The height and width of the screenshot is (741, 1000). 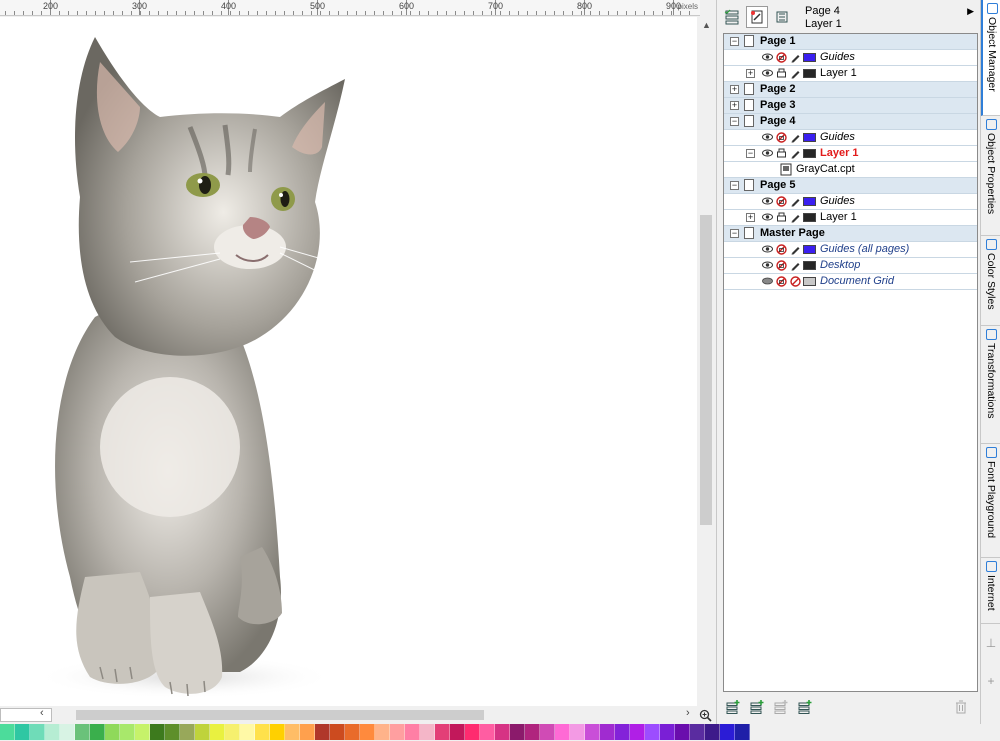 What do you see at coordinates (280, 715) in the screenshot?
I see `horizontal-scroll-thumb` at bounding box center [280, 715].